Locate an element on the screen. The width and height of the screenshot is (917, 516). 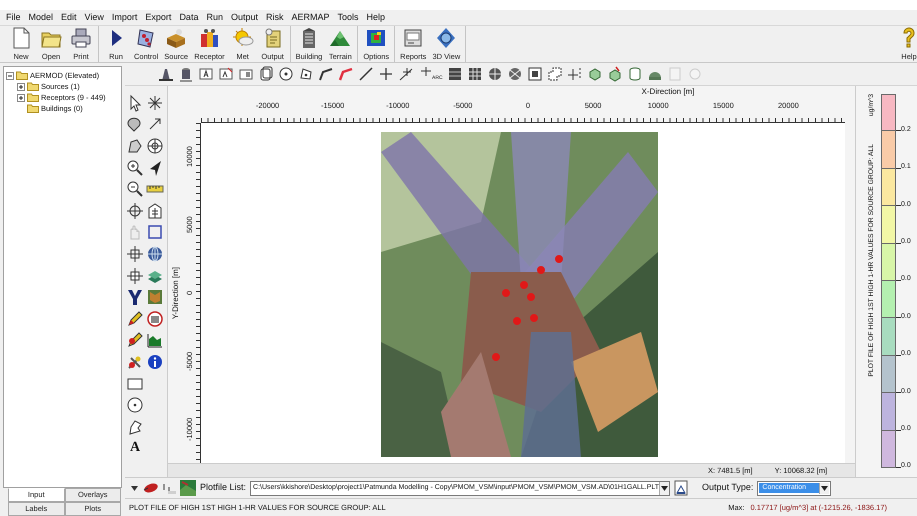
menu-item: Data is located at coordinates (188, 17).